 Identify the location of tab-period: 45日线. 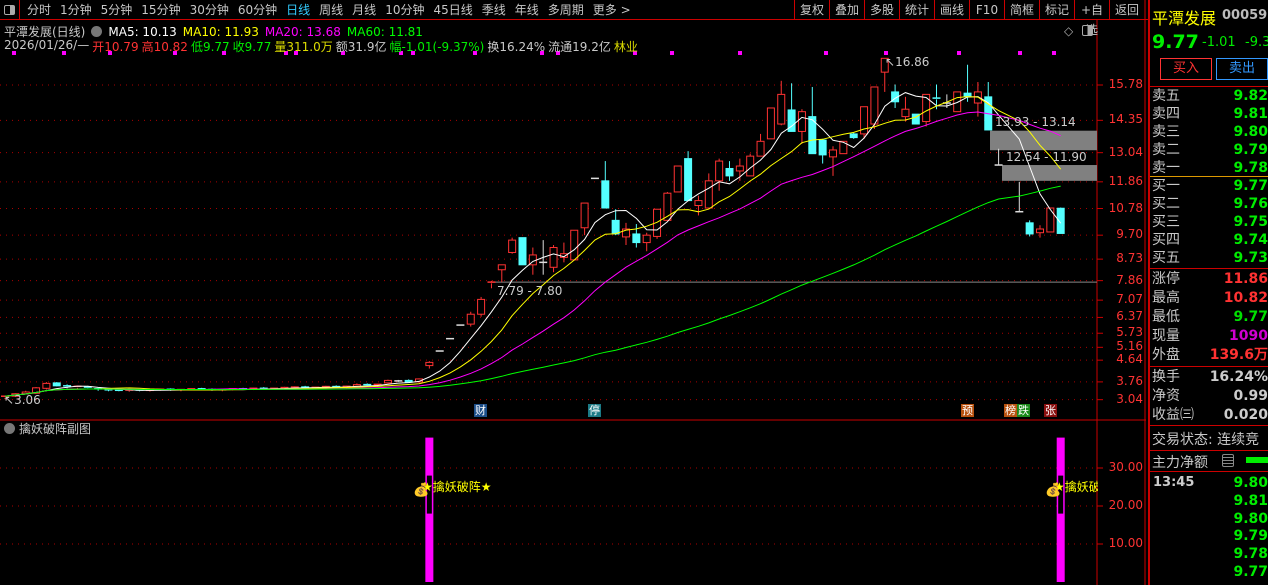
(452, 9).